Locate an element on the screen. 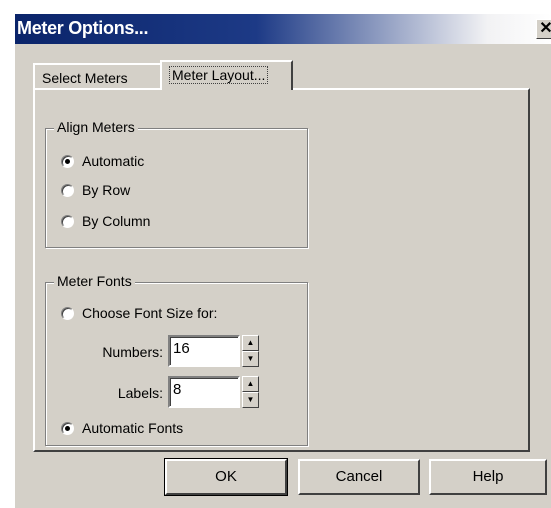 Image resolution: width=551 pixels, height=508 pixels. labels-spinner: ▲ ▼ is located at coordinates (250, 392).